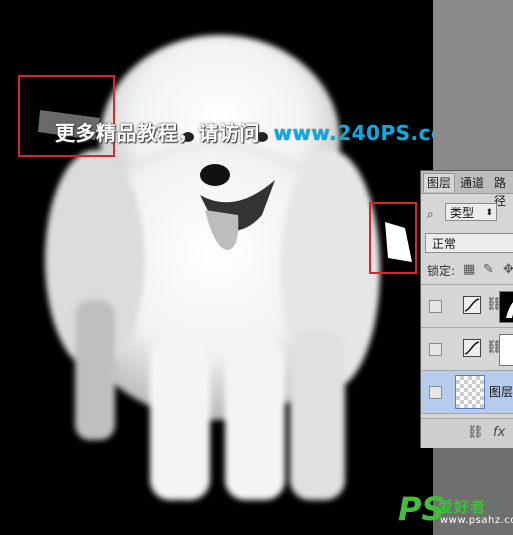  I want to click on layer-row-pixel: 图层, so click(467, 391).